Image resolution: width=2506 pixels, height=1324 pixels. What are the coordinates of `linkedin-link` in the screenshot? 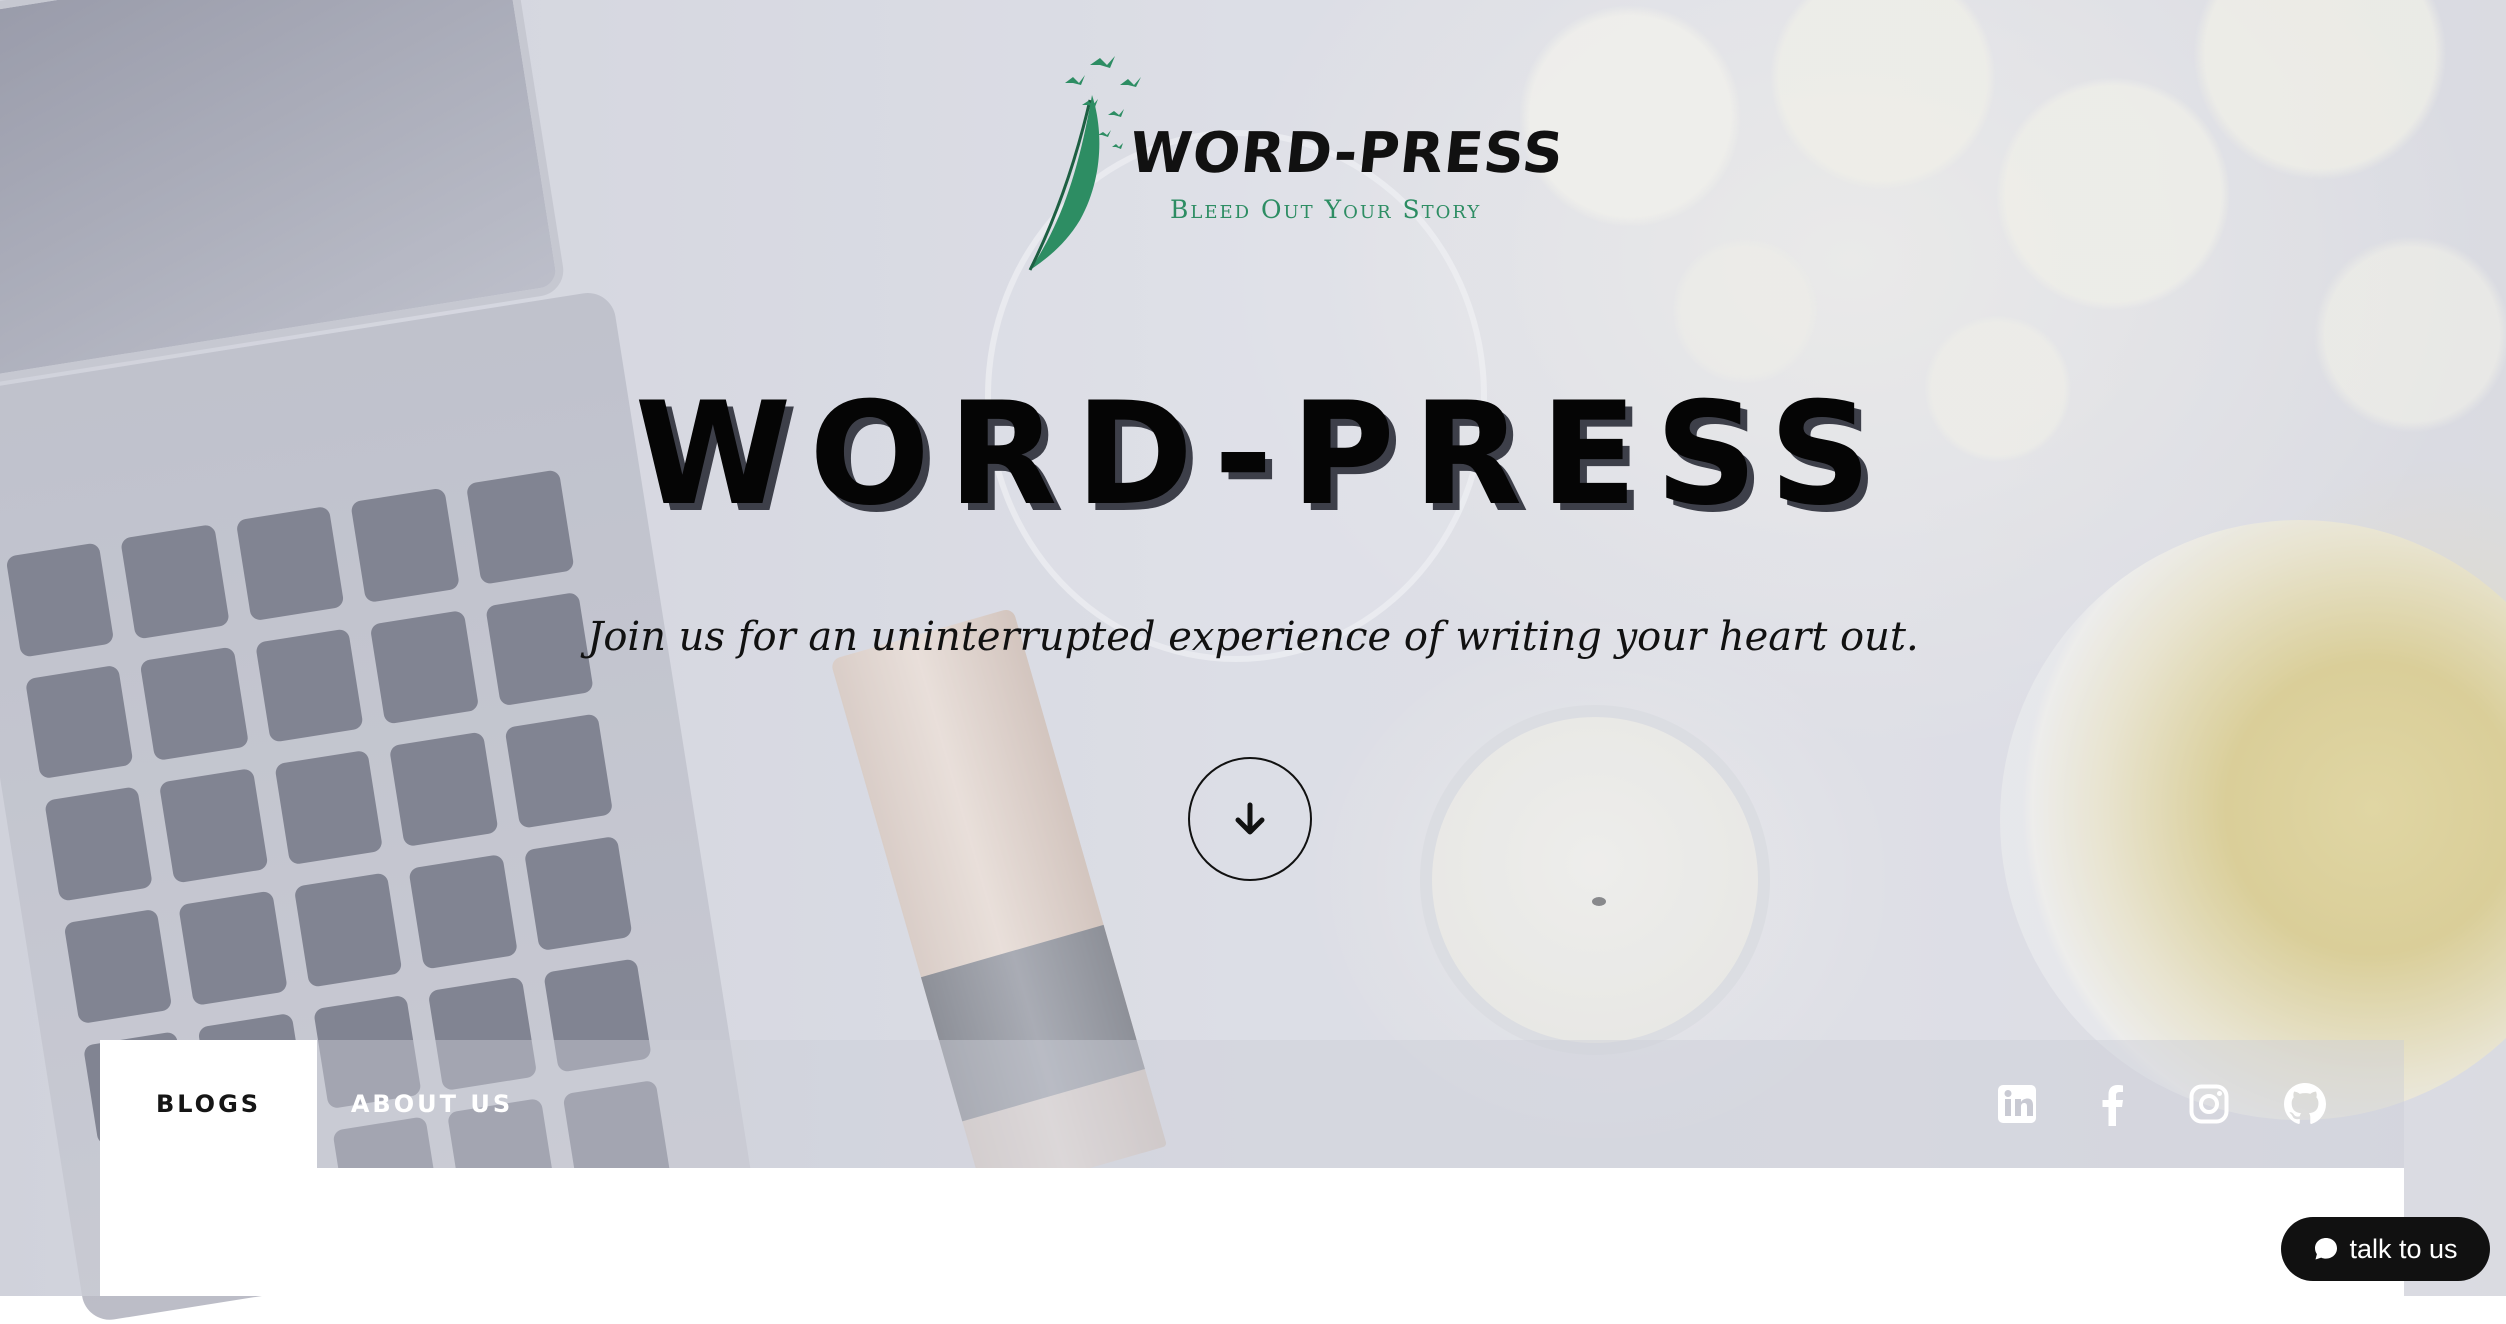 It's located at (2017, 1104).